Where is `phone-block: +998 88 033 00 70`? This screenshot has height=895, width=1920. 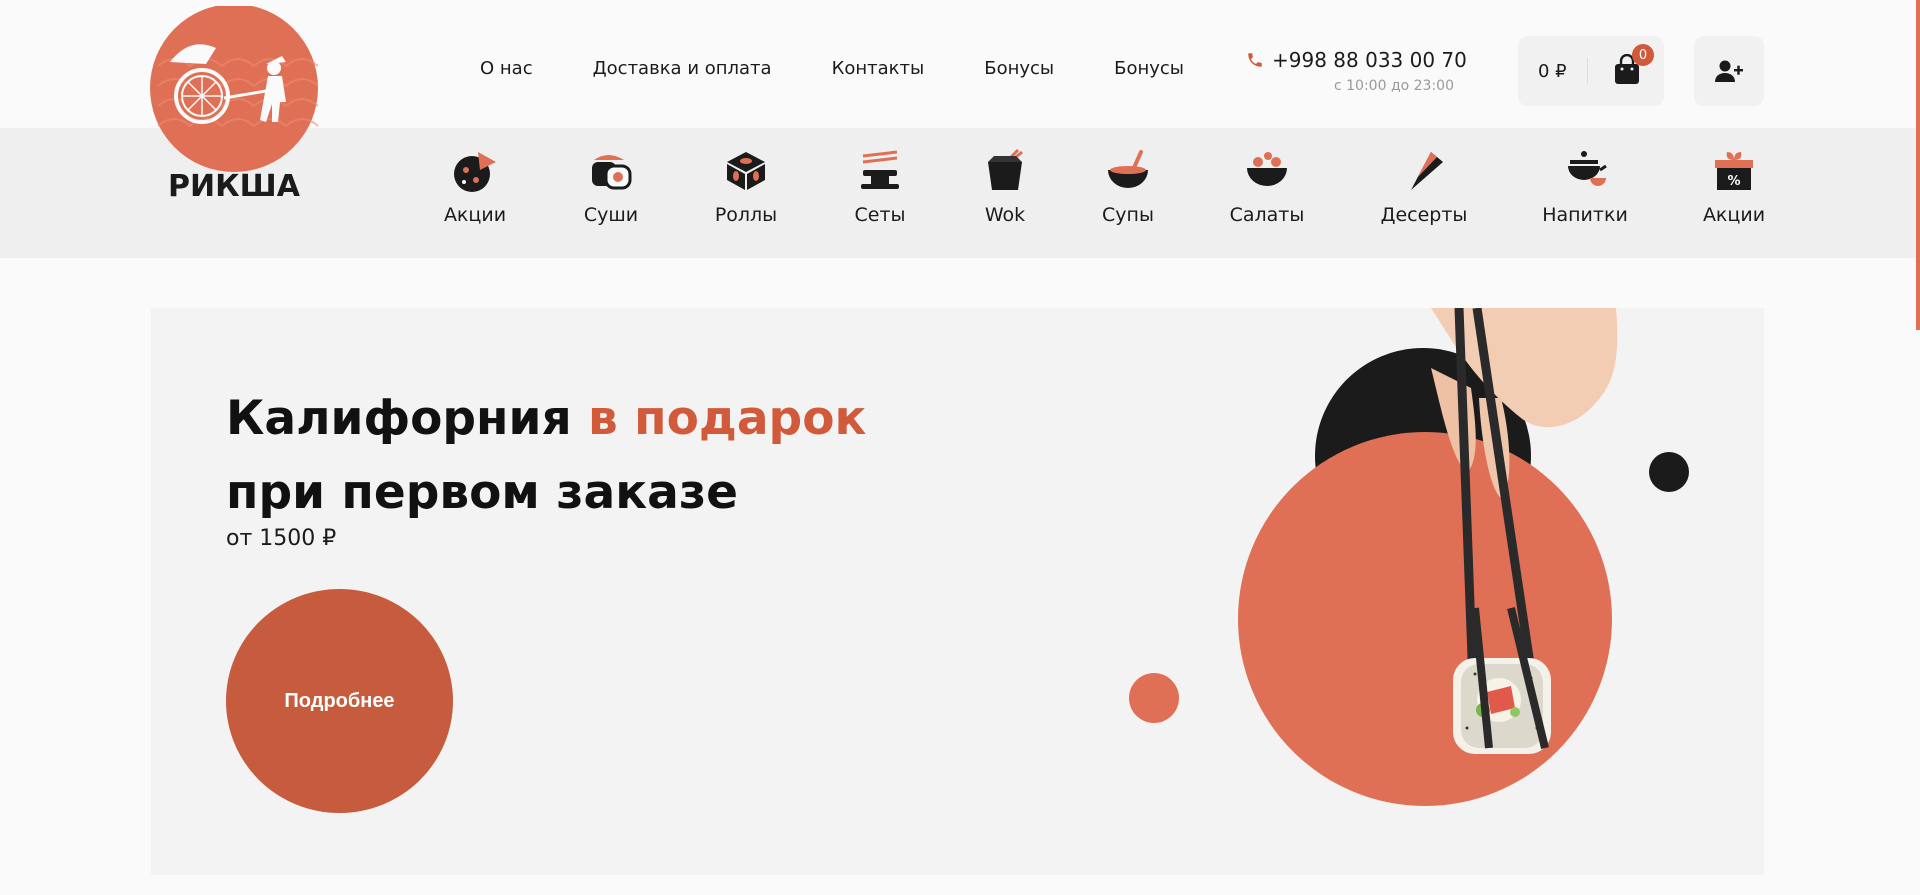 phone-block: +998 88 033 00 70 is located at coordinates (1356, 60).